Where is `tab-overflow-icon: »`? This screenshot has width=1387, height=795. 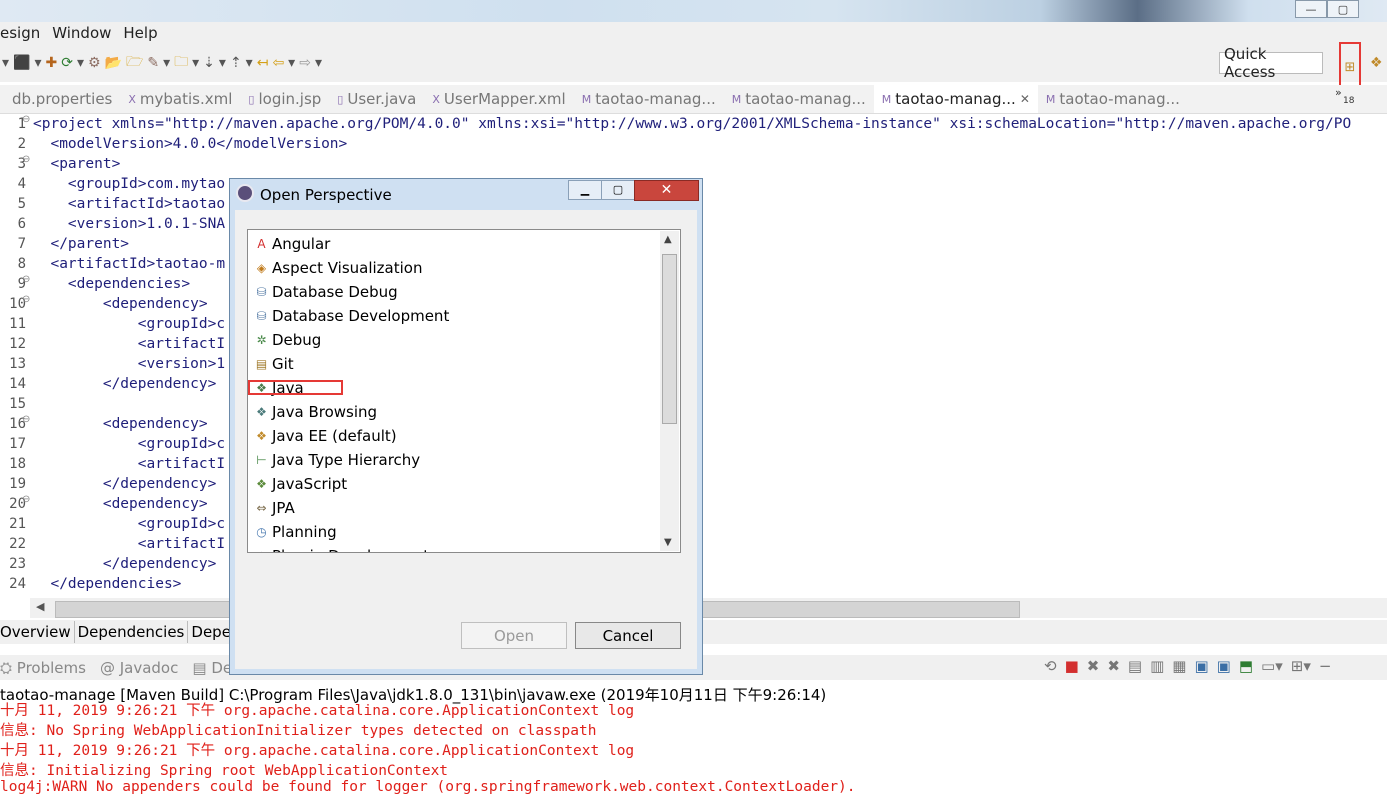 tab-overflow-icon: » is located at coordinates (1338, 92).